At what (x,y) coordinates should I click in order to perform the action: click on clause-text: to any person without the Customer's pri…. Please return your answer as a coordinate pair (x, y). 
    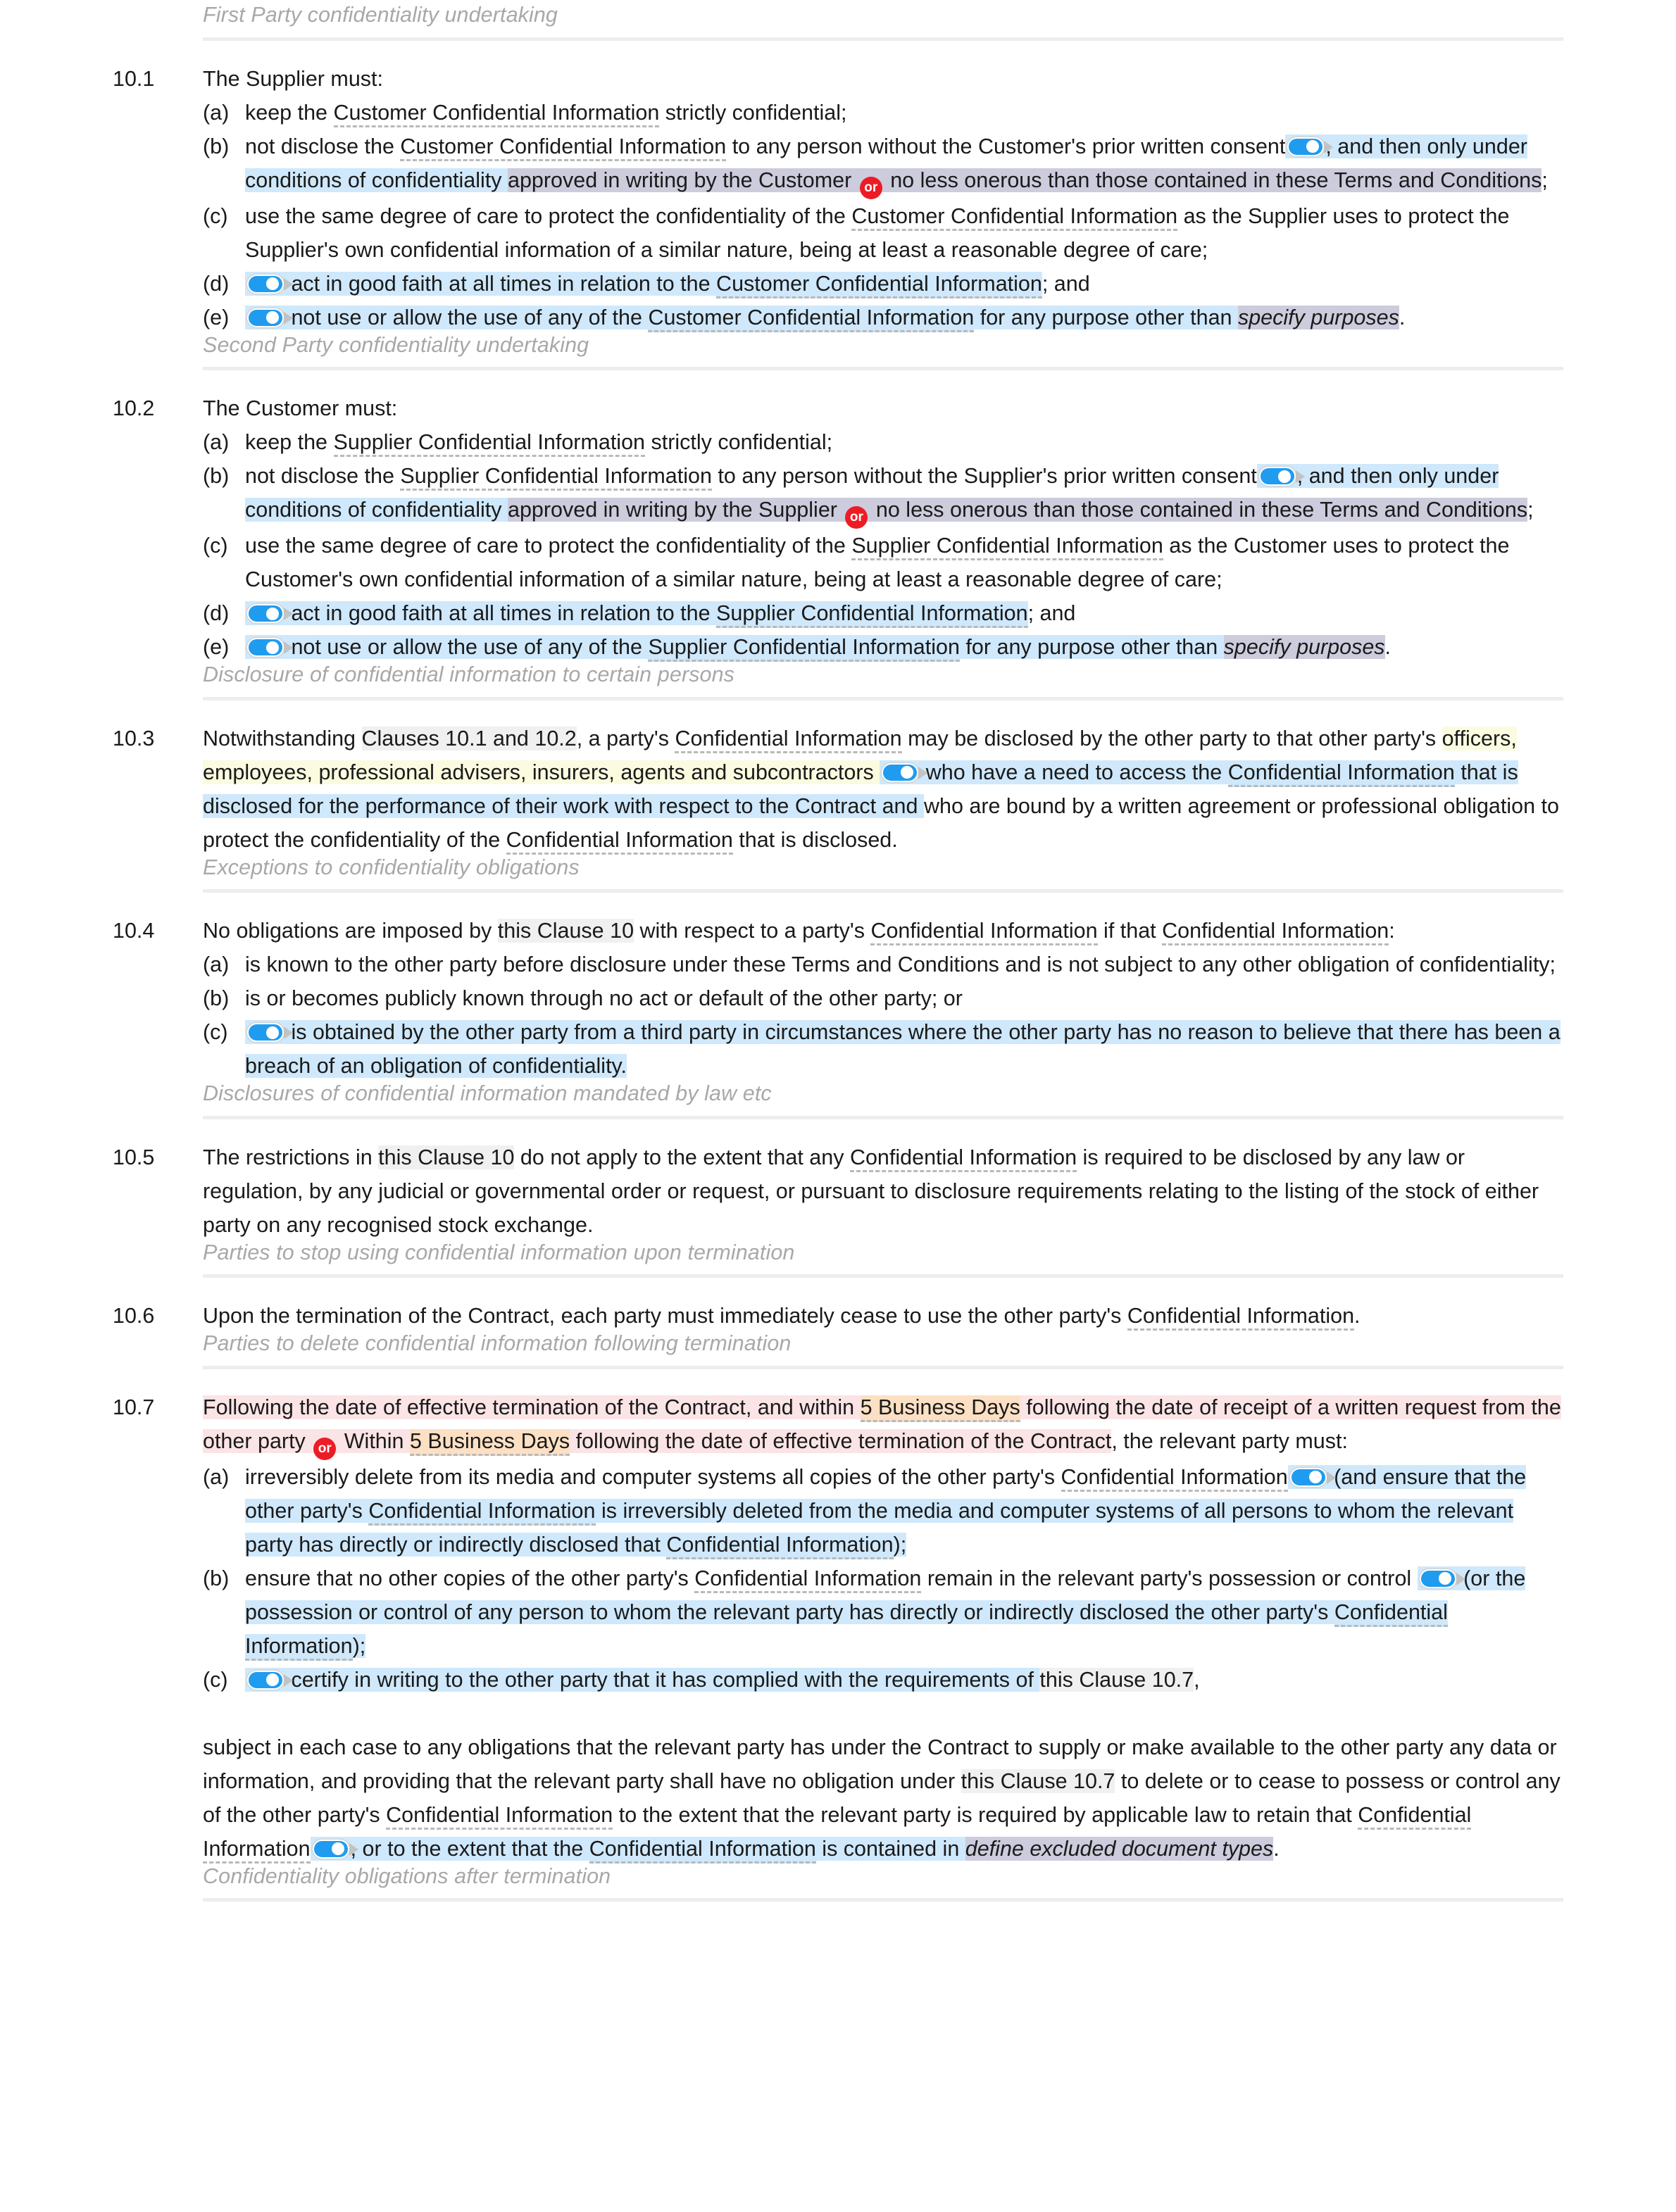
    Looking at the image, I should click on (1006, 146).